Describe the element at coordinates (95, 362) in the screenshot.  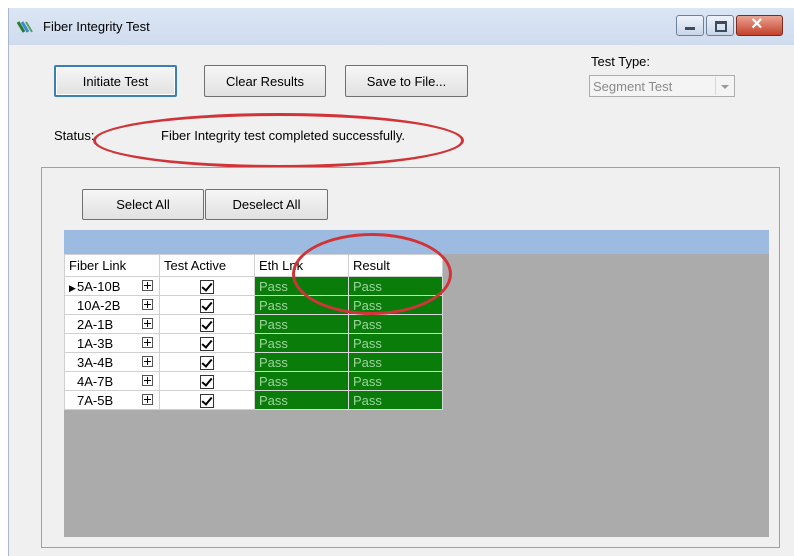
I see `fiber-link-label: 3A-4B` at that location.